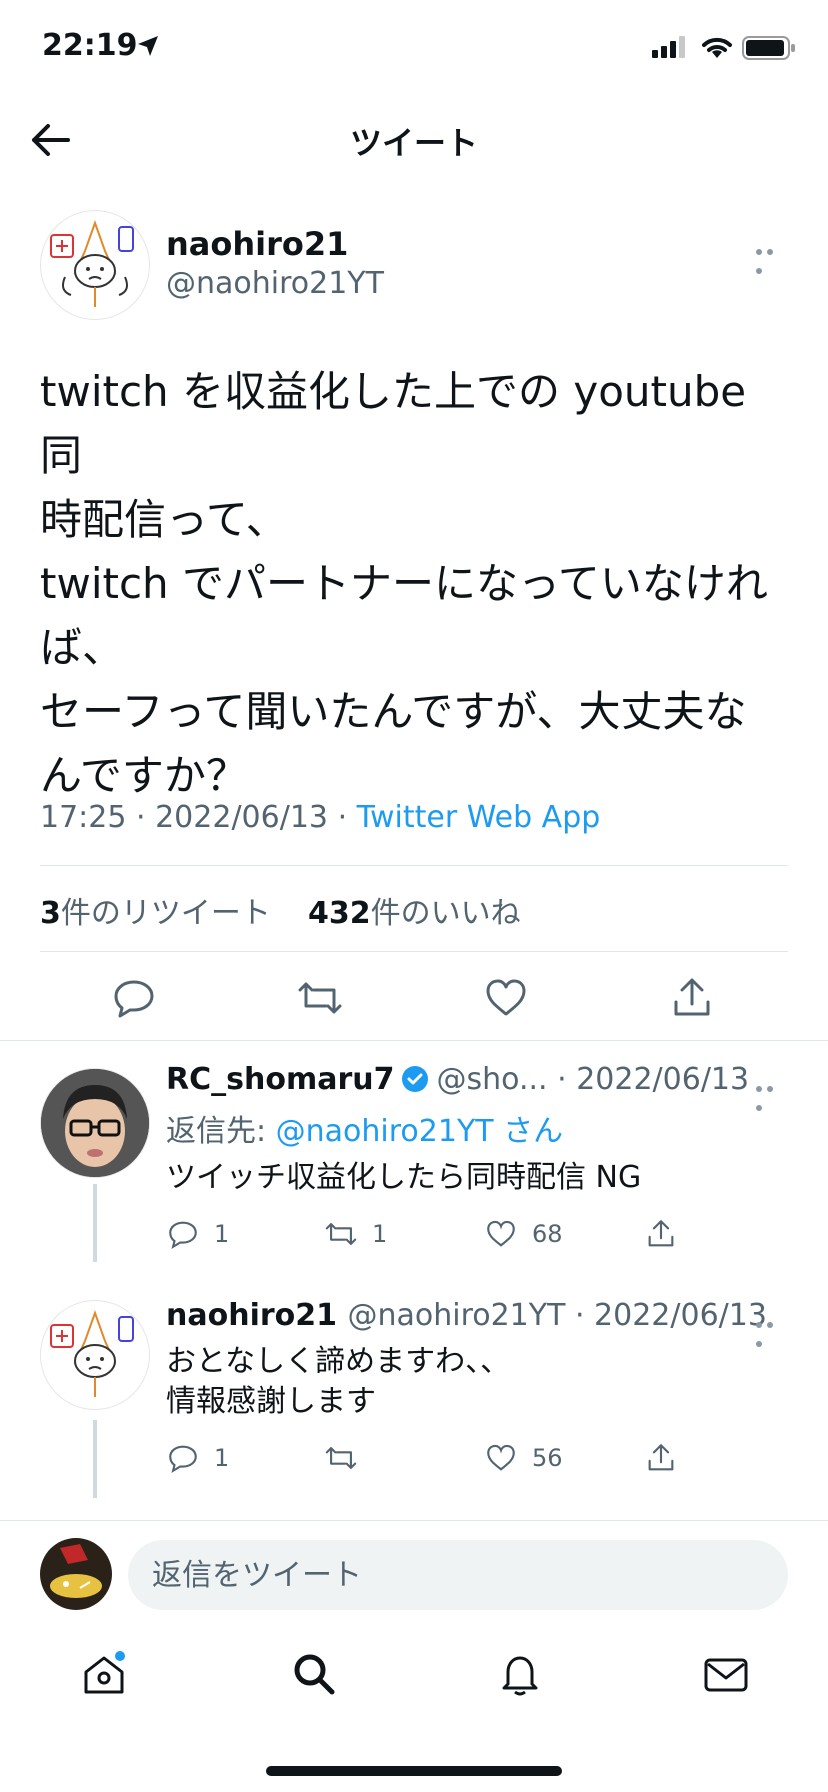 This screenshot has width=828, height=1792. I want to click on author-handle: @naohiro21YT, so click(275, 283).